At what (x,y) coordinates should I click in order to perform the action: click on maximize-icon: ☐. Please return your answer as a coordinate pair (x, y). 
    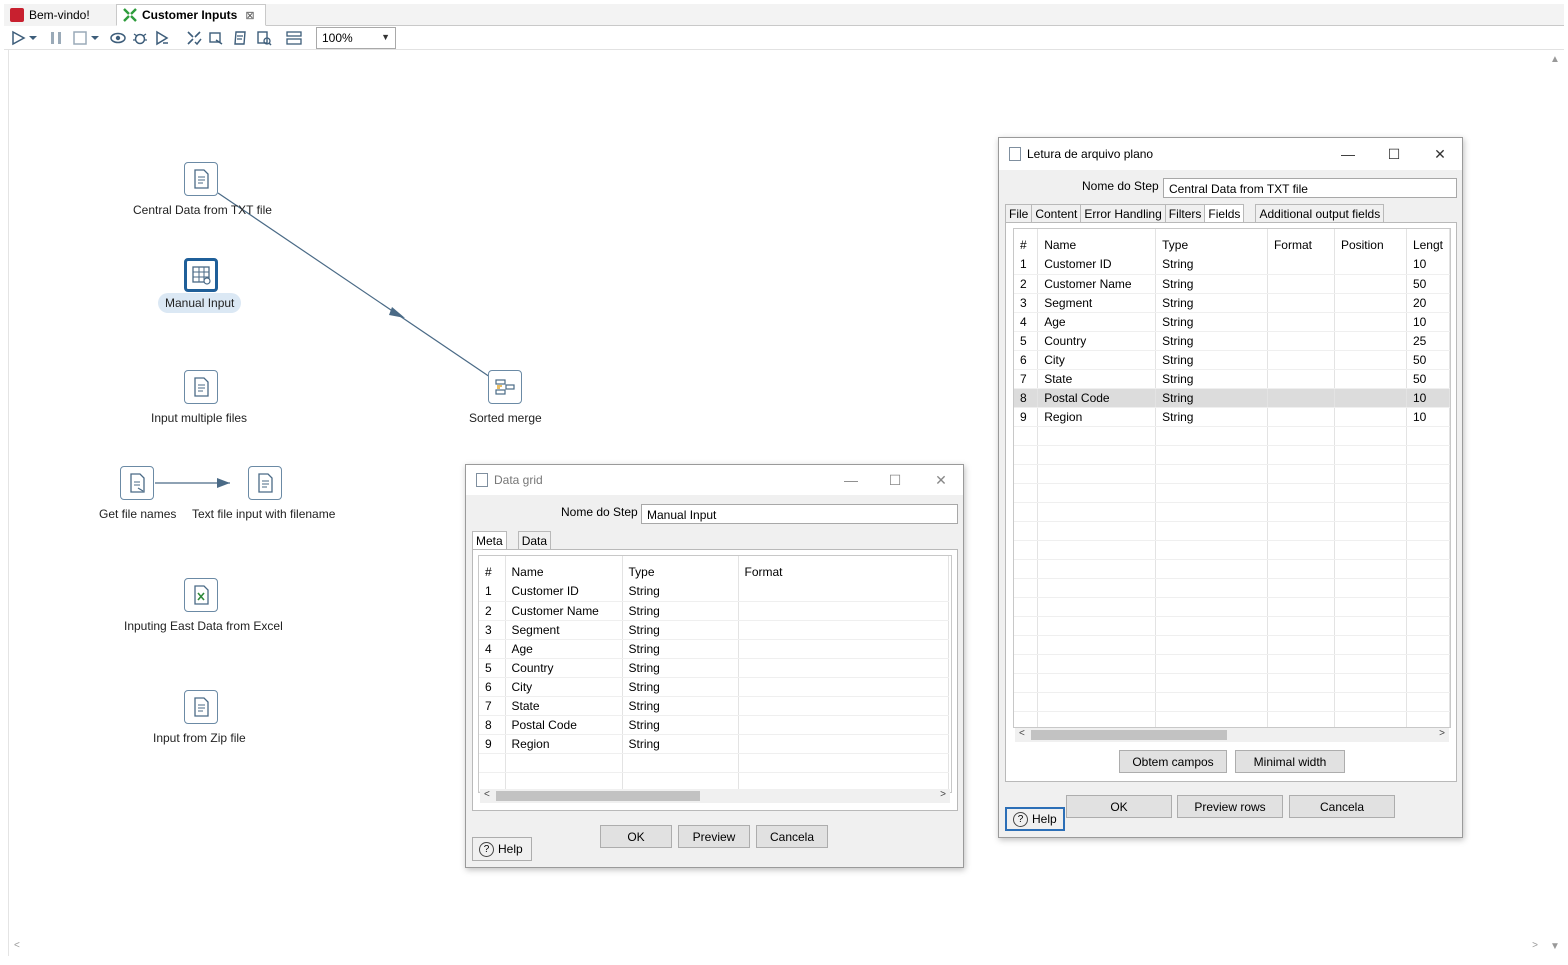
    Looking at the image, I should click on (1394, 154).